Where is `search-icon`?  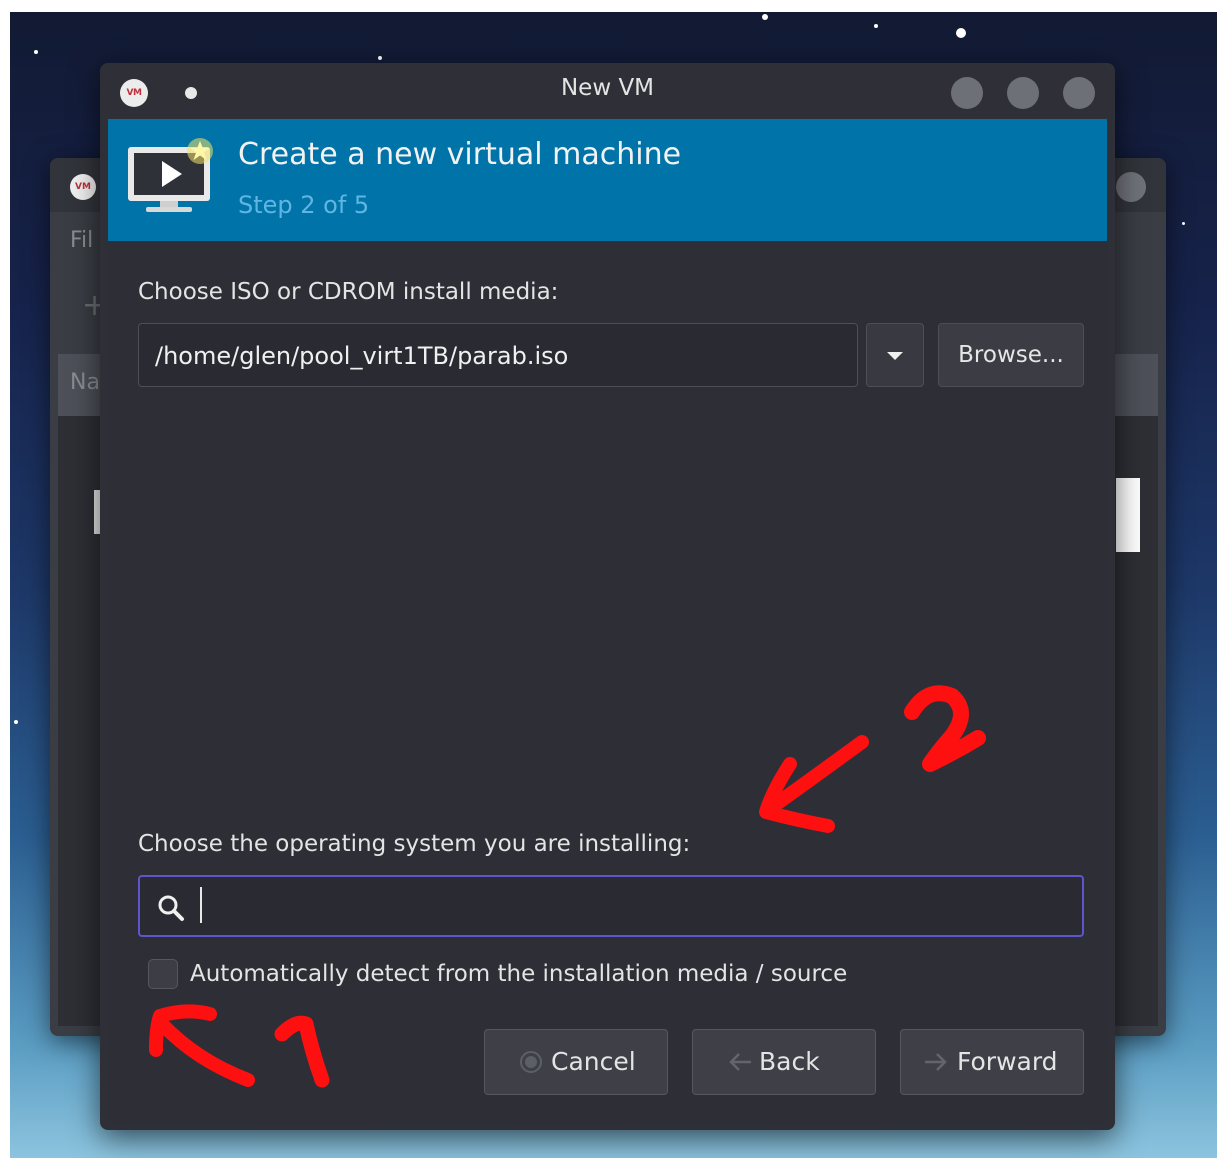
search-icon is located at coordinates (171, 908).